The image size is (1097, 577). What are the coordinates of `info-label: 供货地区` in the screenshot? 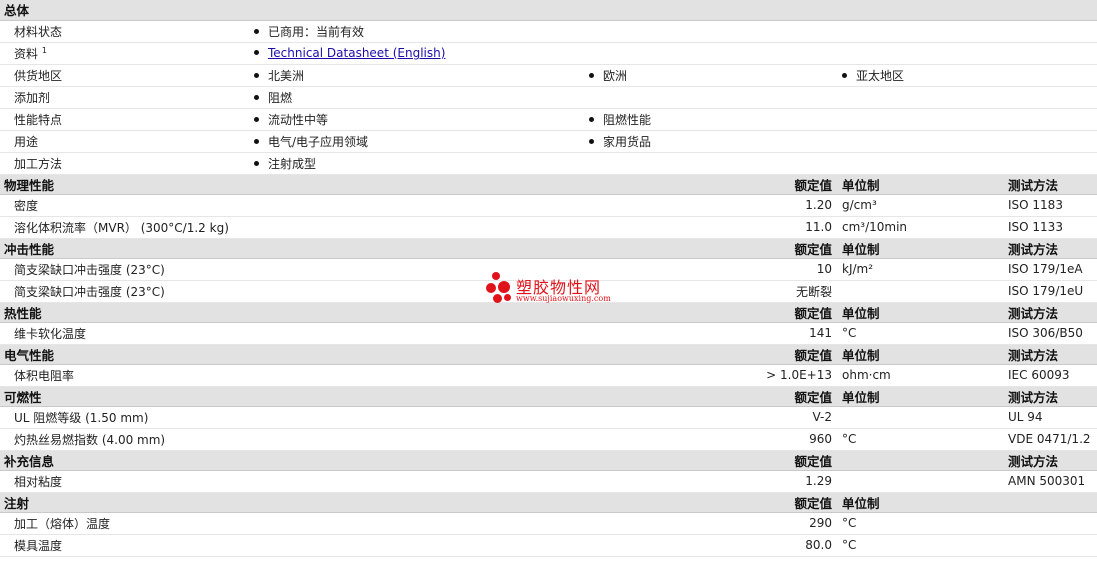 It's located at (125, 75).